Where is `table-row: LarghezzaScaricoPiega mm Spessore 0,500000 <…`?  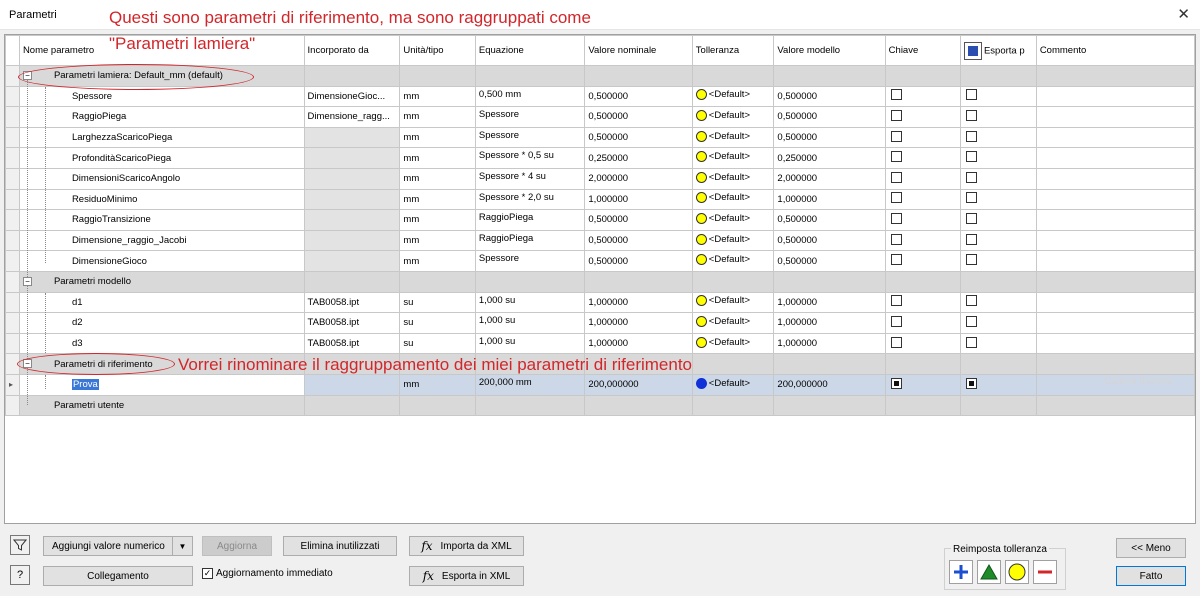
table-row: LarghezzaScaricoPiega mm Spessore 0,500000 <… is located at coordinates (600, 137).